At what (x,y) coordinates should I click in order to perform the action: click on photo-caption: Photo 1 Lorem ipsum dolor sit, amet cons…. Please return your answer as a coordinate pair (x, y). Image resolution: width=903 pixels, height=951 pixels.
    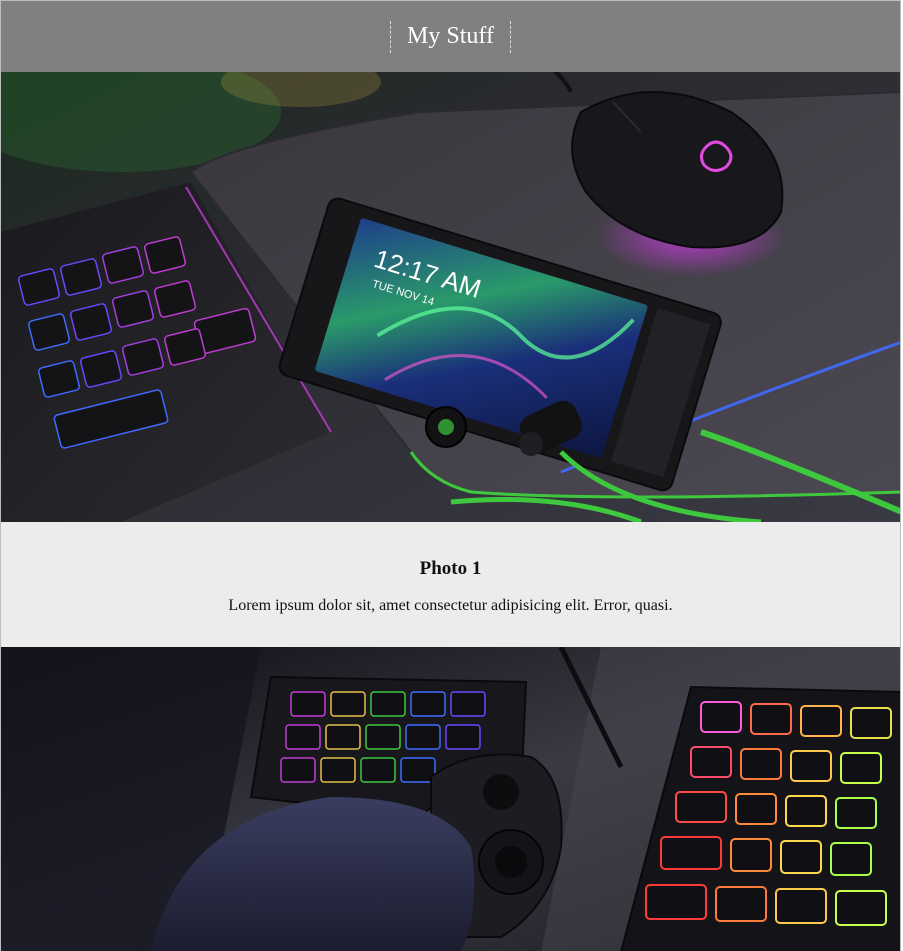
    Looking at the image, I should click on (450, 584).